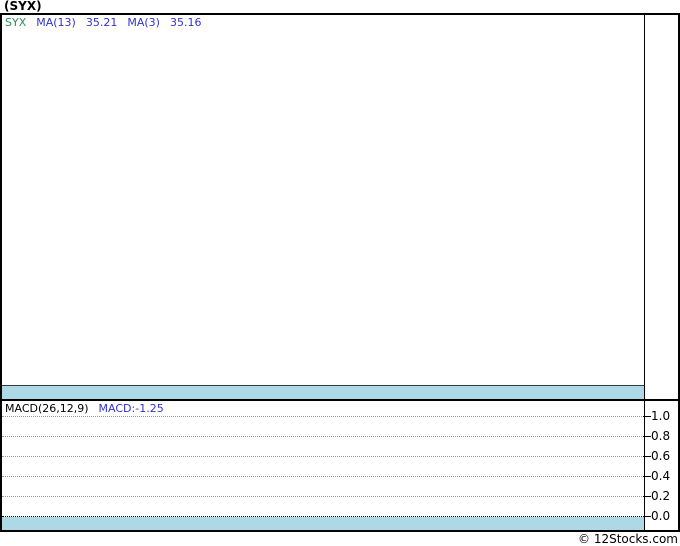  Describe the element at coordinates (661, 416) in the screenshot. I see `y-tick-label: 1.0` at that location.